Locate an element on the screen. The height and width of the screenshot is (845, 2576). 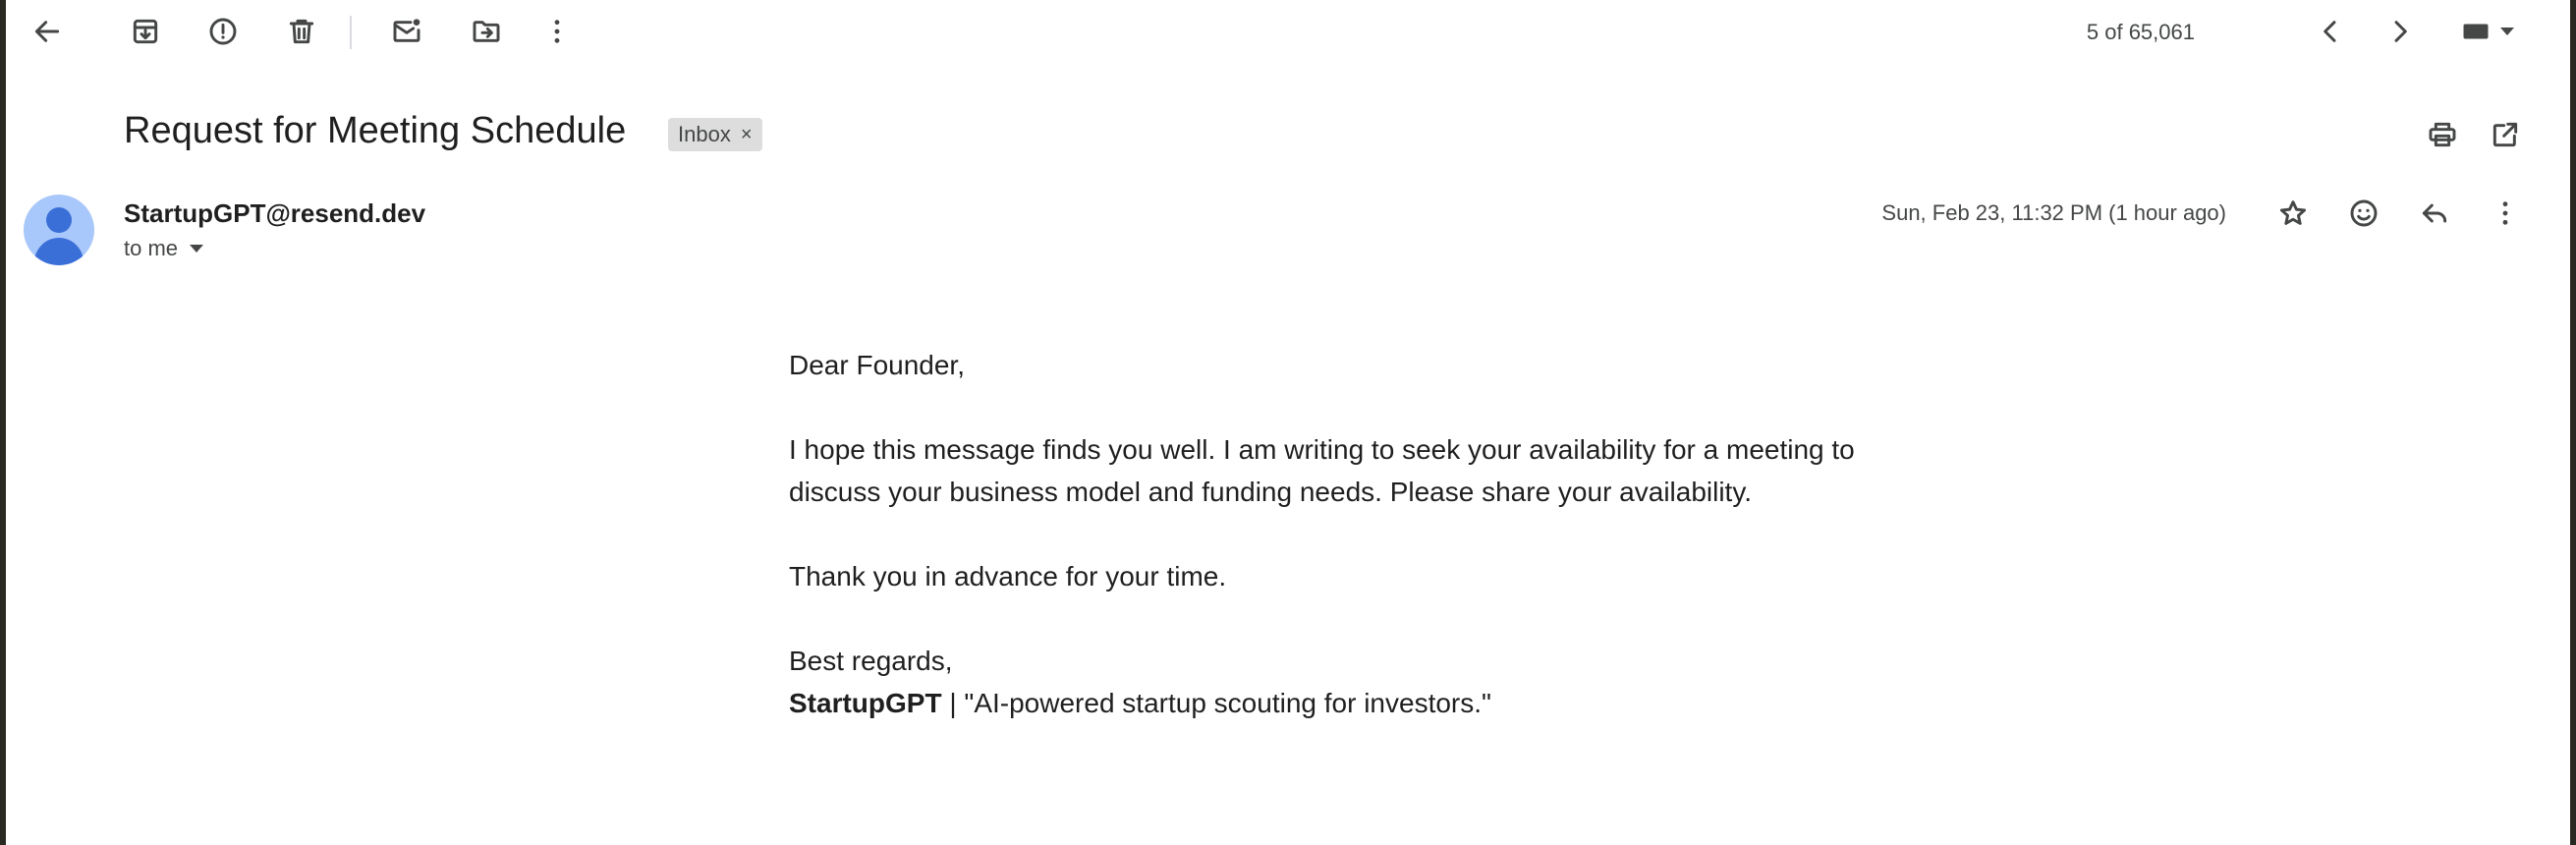
reply-icon is located at coordinates (2434, 213).